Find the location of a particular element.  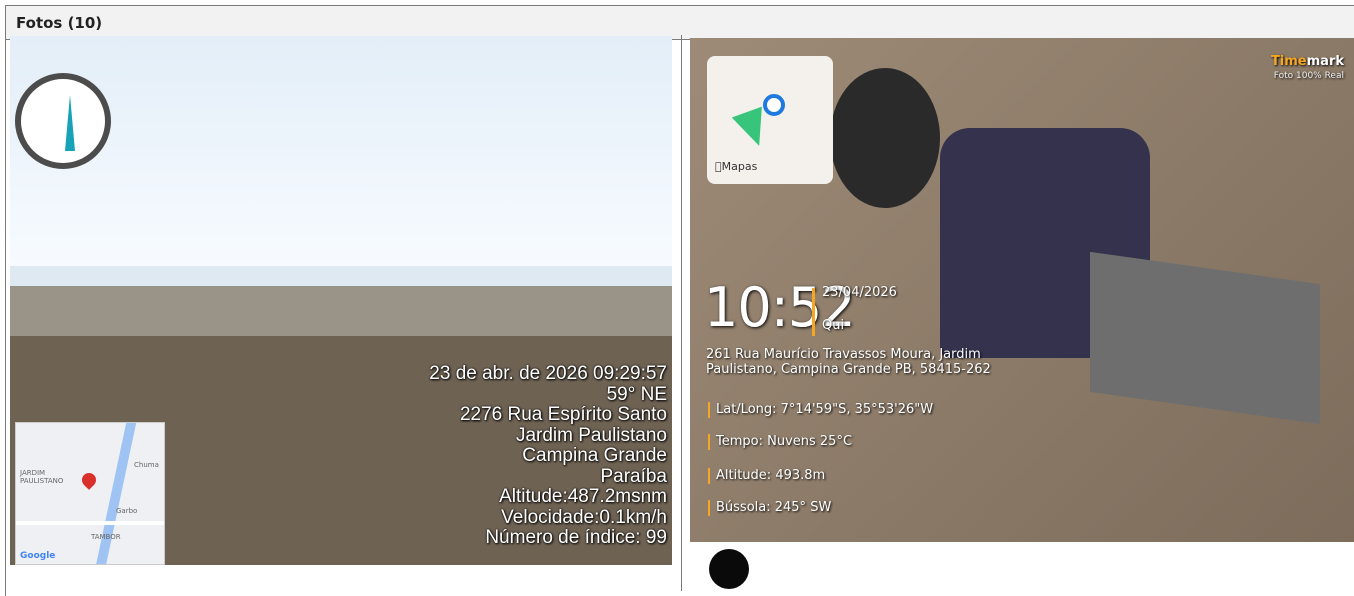

compass-icon: N E S W is located at coordinates (63, 121).